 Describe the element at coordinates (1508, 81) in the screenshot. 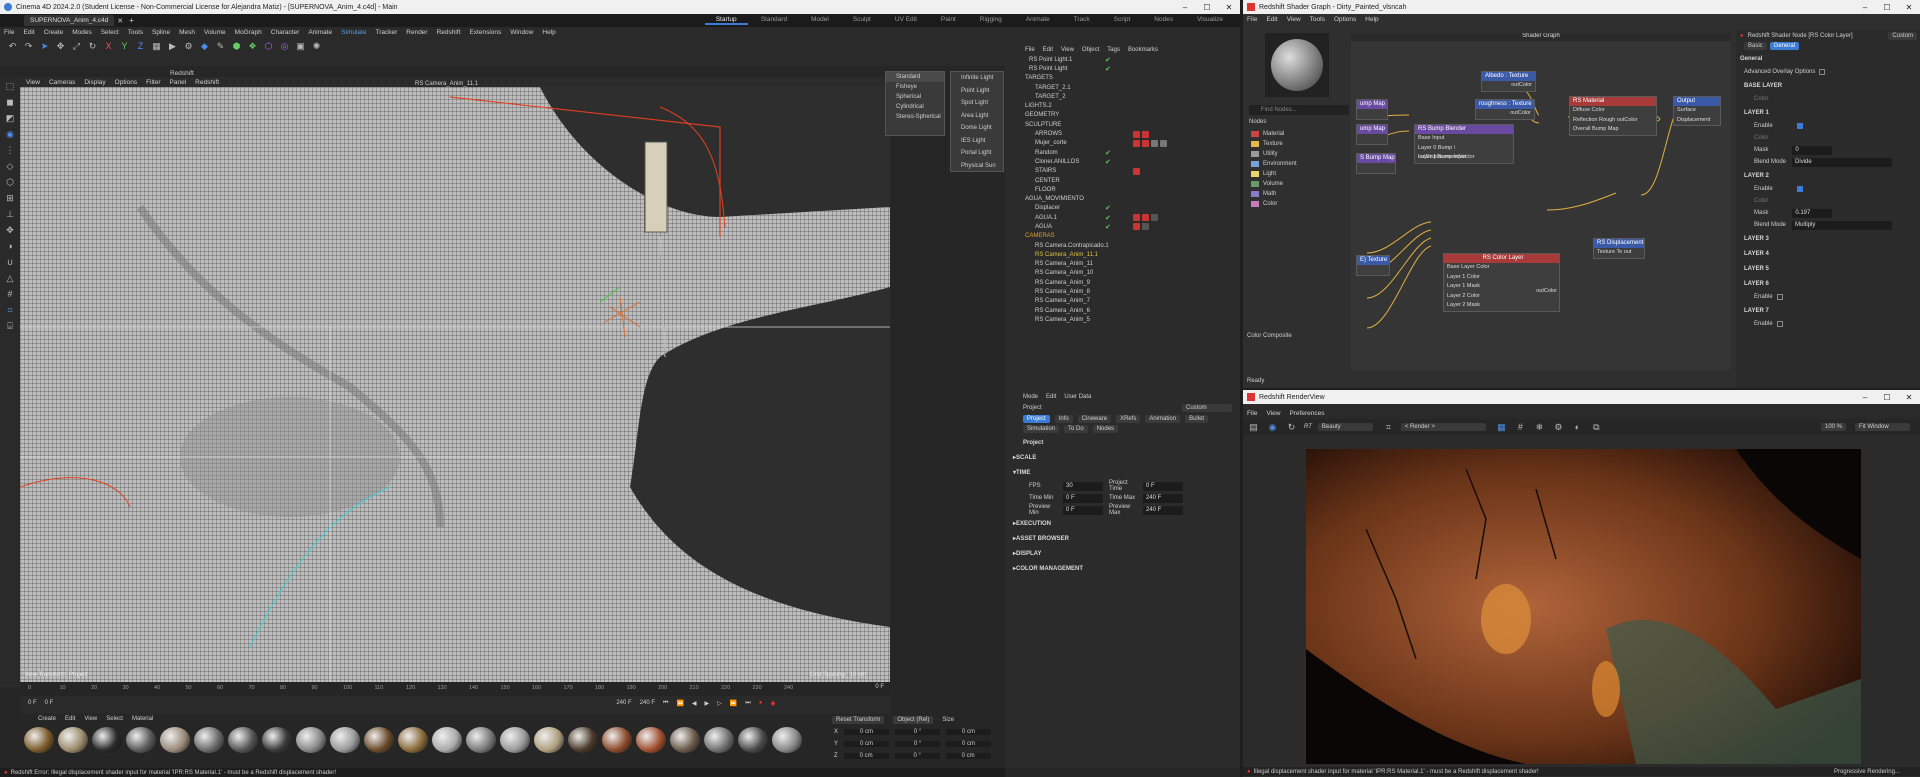

I see `albedo-texture-node: Albedo : Texture outColor` at that location.